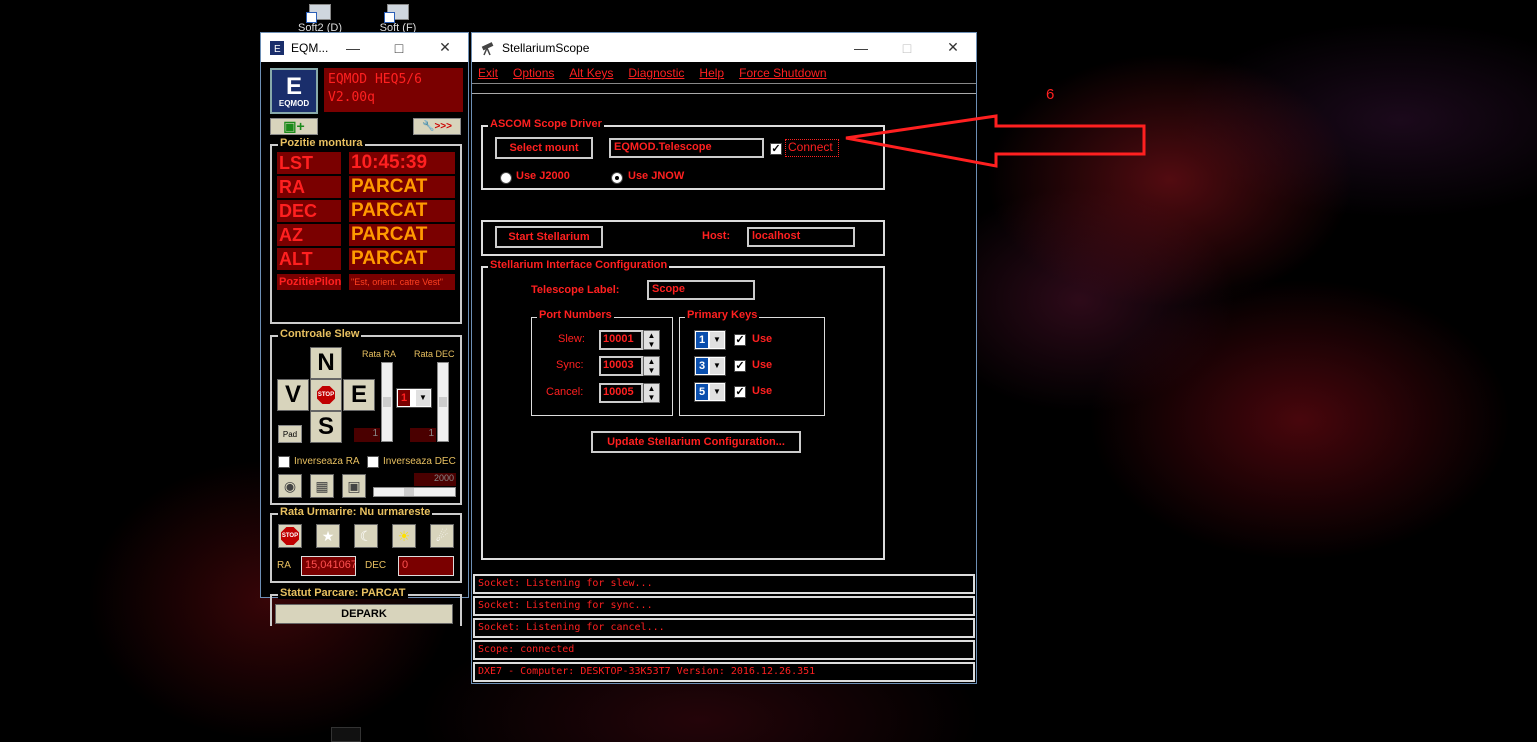  I want to click on window-title: StellariumScope, so click(546, 47).